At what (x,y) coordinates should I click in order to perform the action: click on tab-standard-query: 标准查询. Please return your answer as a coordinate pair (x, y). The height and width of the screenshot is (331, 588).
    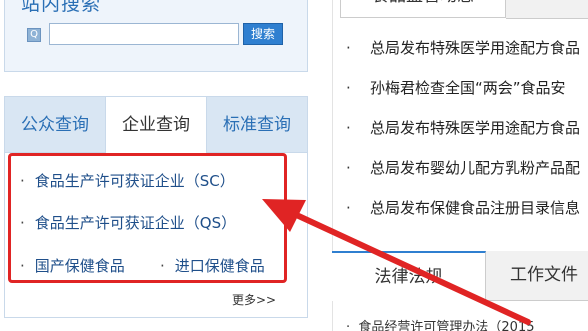
    Looking at the image, I should click on (257, 125).